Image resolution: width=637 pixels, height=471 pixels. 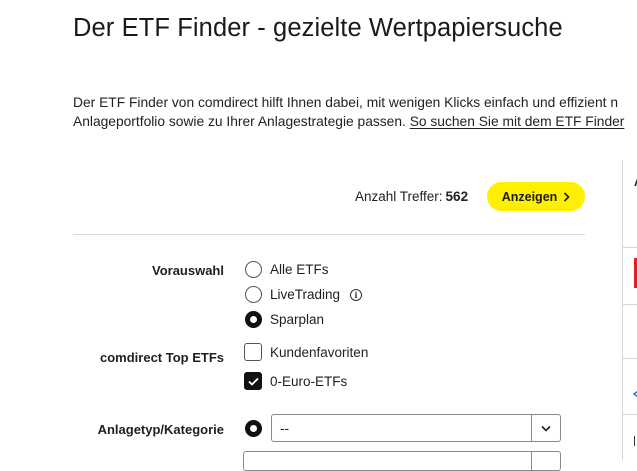 I want to click on vorauswahl-label: Vorauswahl, so click(x=187, y=270).